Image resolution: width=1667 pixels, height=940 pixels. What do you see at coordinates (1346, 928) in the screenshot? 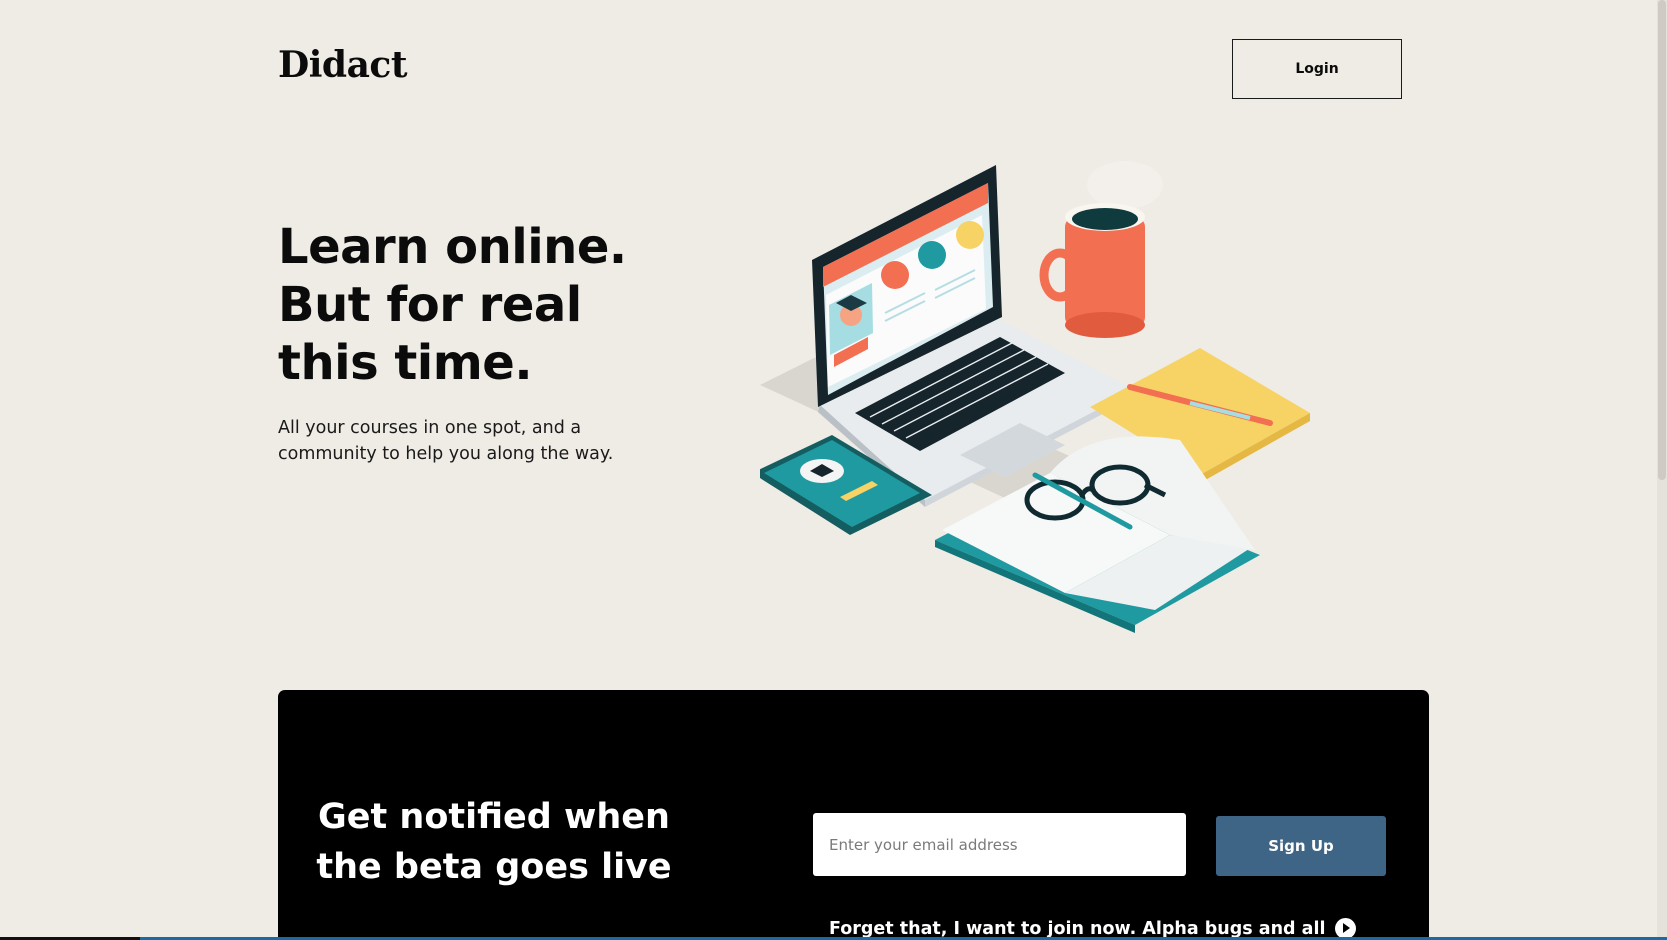
I see `play-circle-icon` at bounding box center [1346, 928].